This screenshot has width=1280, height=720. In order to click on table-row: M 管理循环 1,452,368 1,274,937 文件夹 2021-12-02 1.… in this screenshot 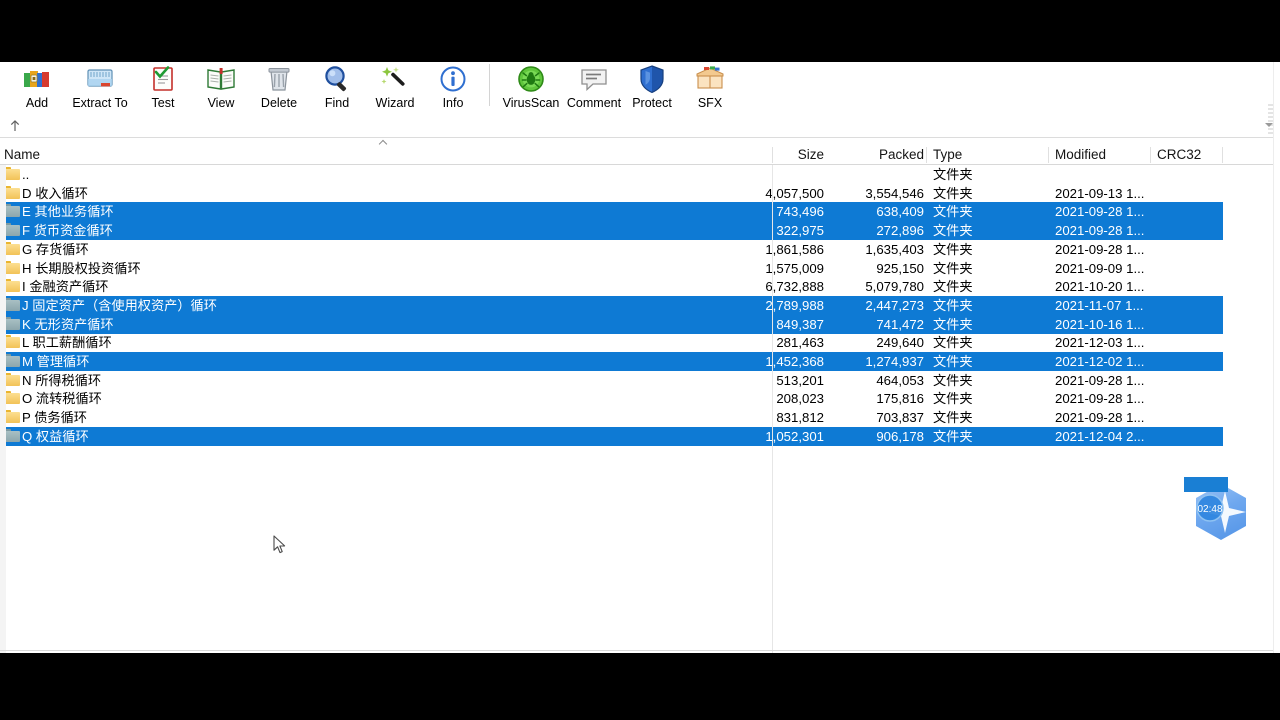, I will do `click(640, 361)`.